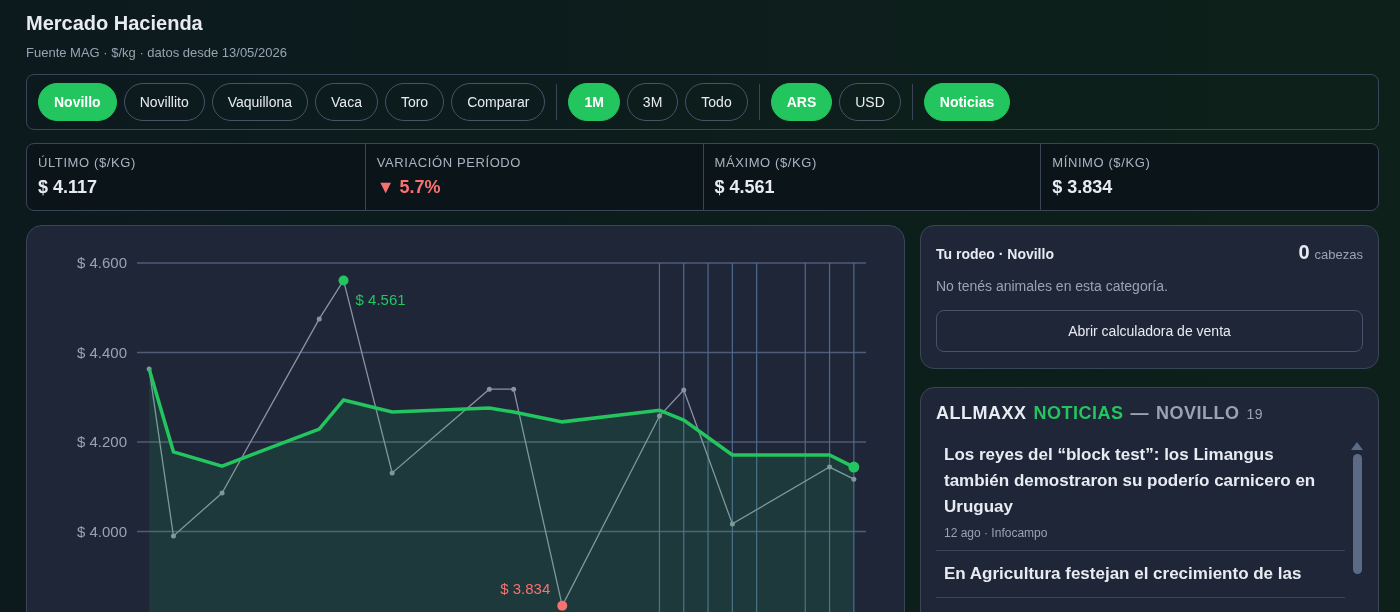  What do you see at coordinates (854, 467) in the screenshot?
I see `last-point` at bounding box center [854, 467].